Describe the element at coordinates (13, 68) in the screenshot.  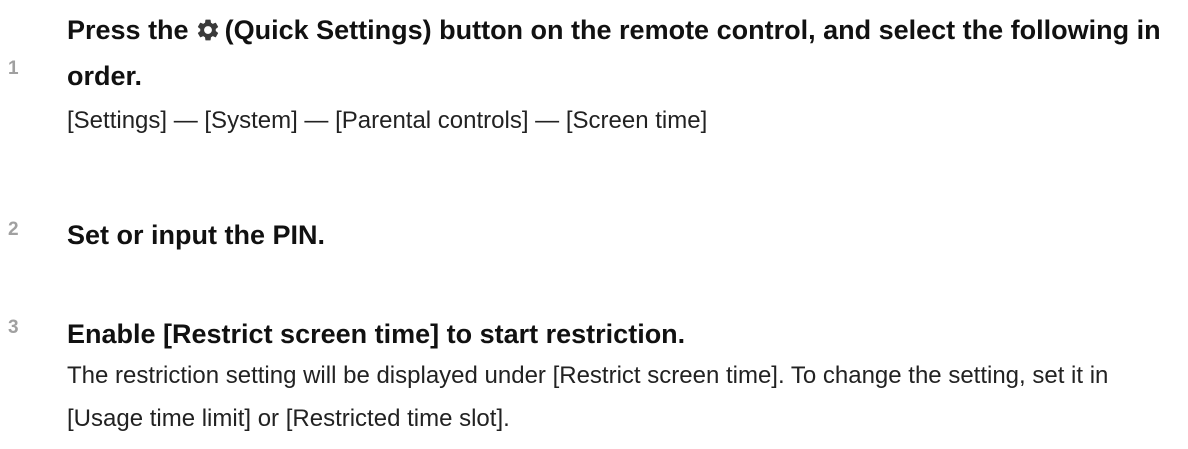
I see `step-number: 1` at that location.